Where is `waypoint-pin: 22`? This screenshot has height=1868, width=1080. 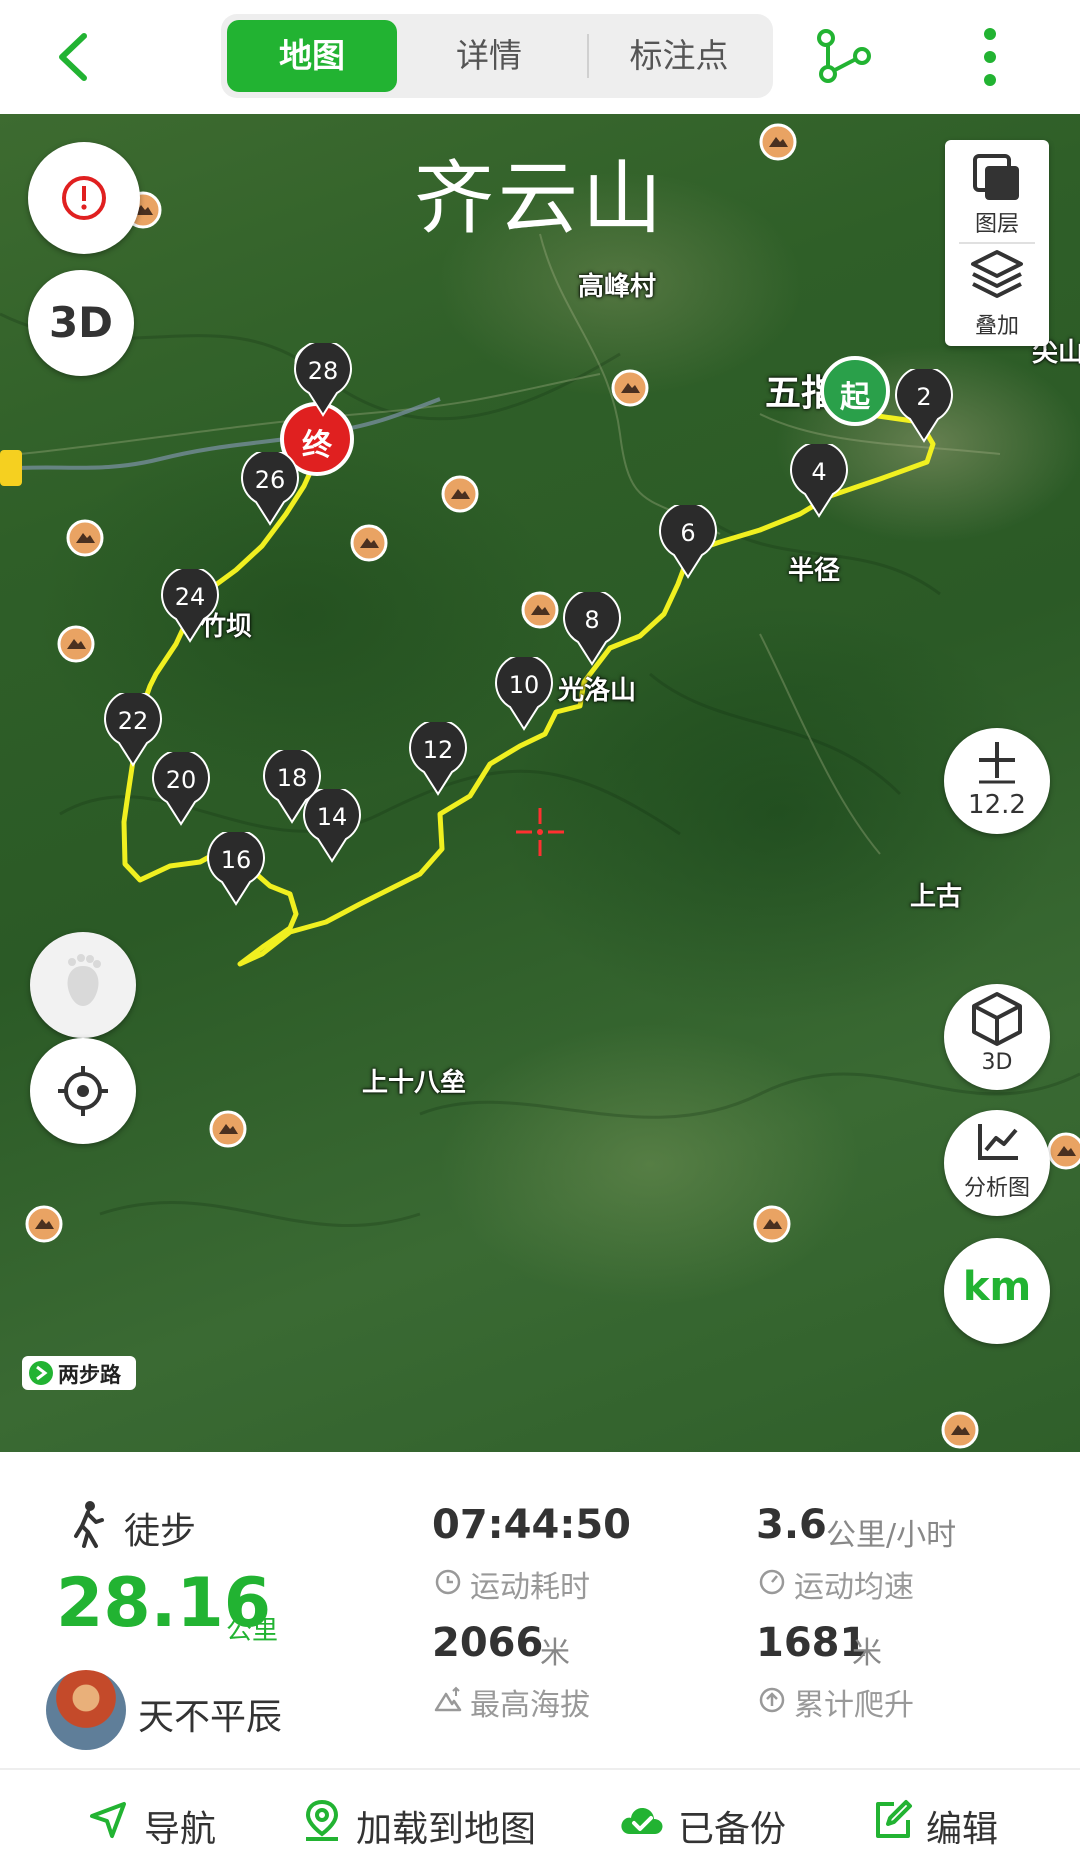 waypoint-pin: 22 is located at coordinates (133, 730).